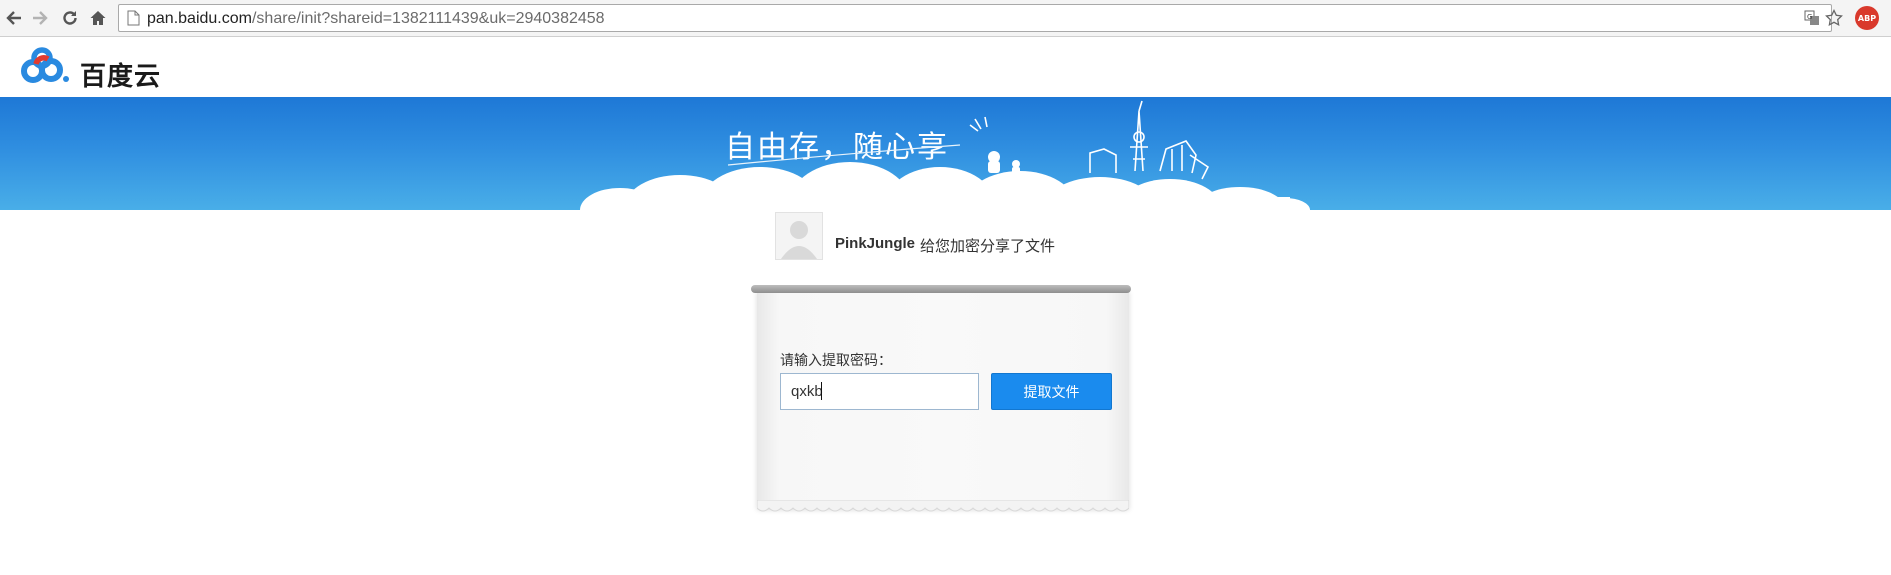 The image size is (1891, 575). Describe the element at coordinates (14, 18) in the screenshot. I see `back-icon` at that location.